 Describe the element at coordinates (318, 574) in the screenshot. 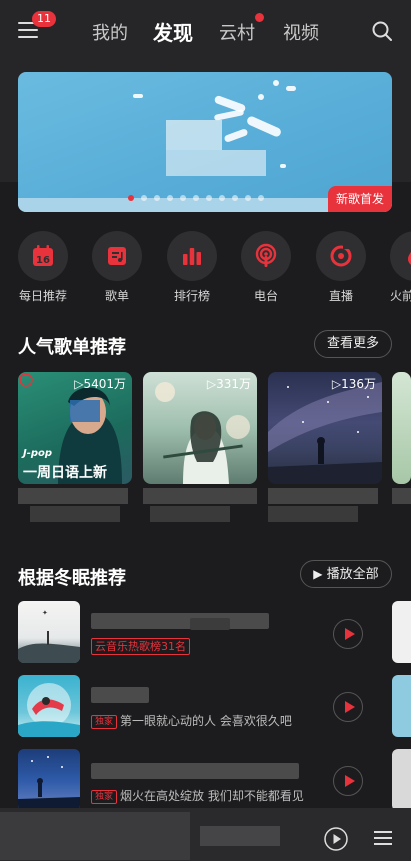

I see `play-all-icon: ▶` at that location.